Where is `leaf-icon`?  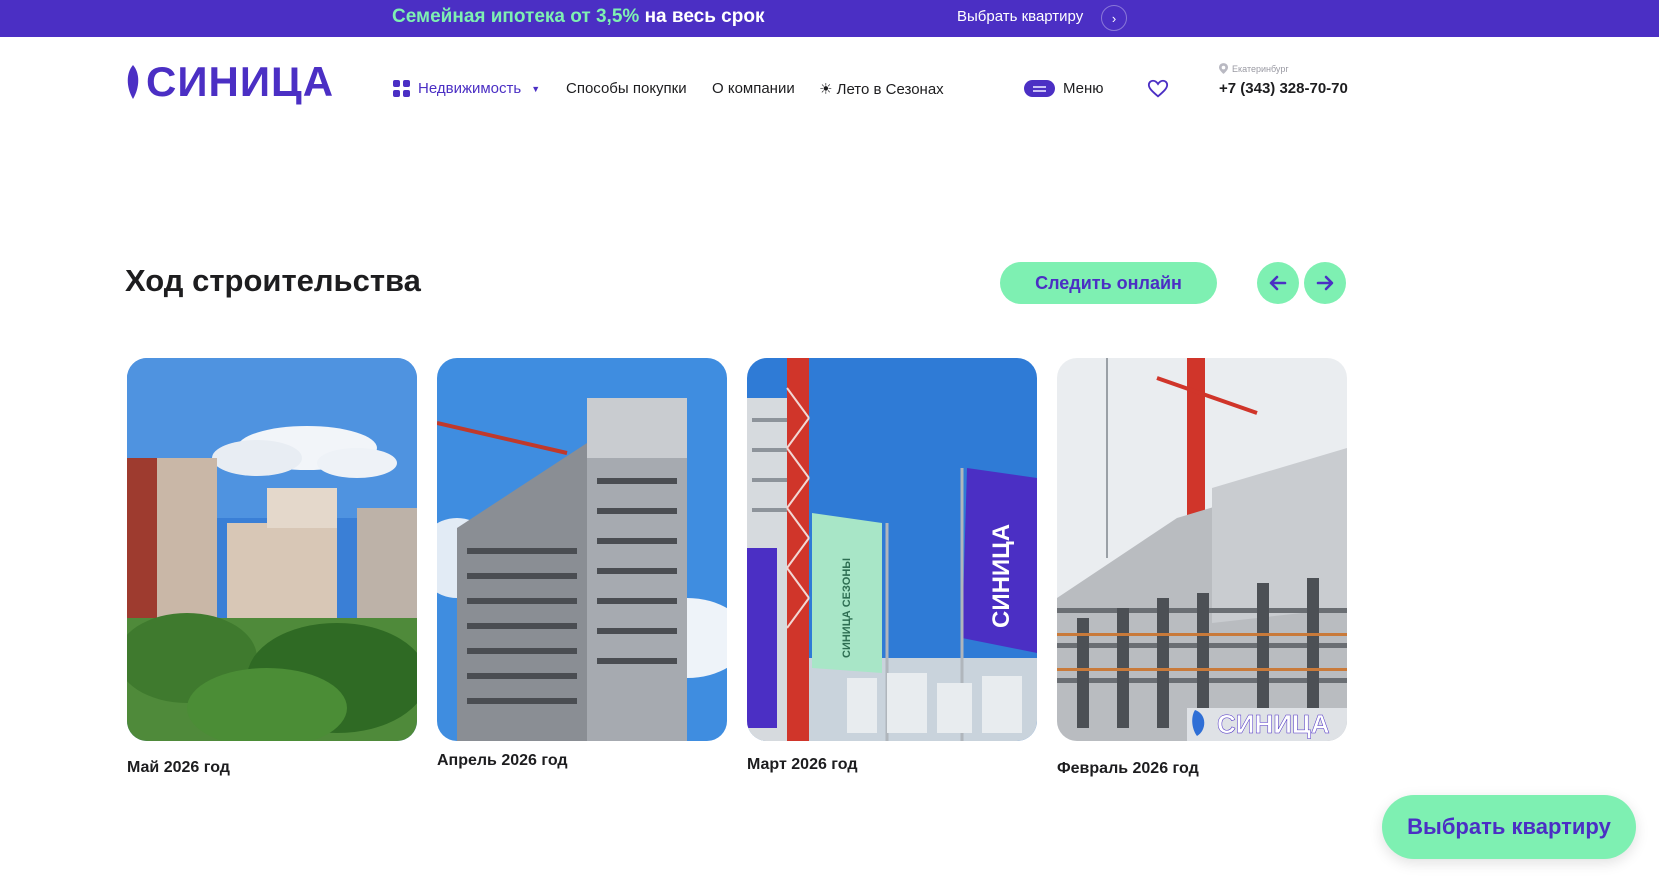
leaf-icon is located at coordinates (133, 82).